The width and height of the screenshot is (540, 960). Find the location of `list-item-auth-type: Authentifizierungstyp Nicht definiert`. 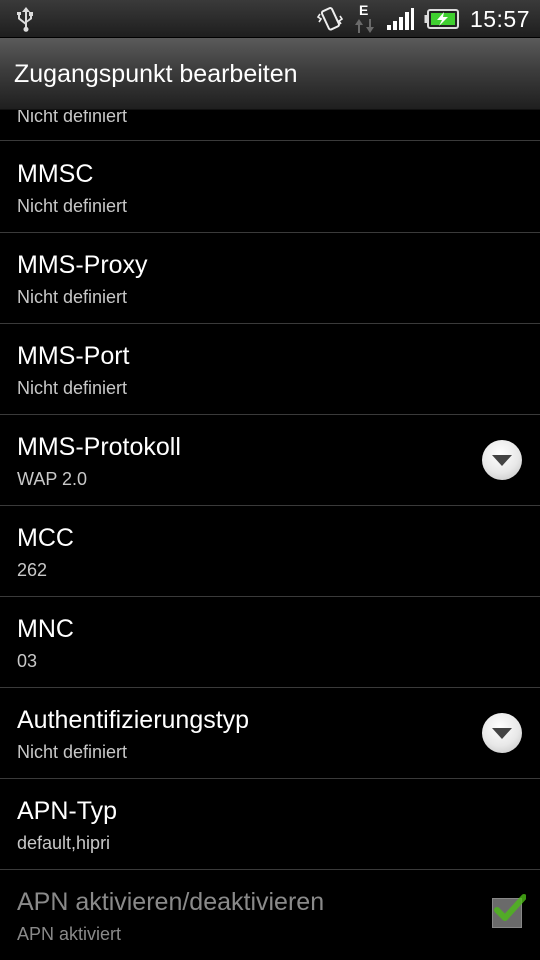

list-item-auth-type: Authentifizierungstyp Nicht definiert is located at coordinates (270, 733).